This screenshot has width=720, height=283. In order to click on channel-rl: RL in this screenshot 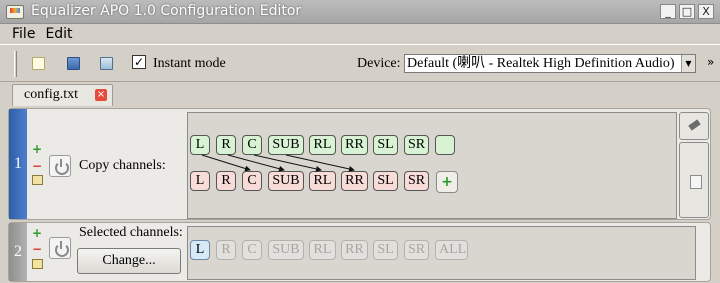, I will do `click(322, 250)`.